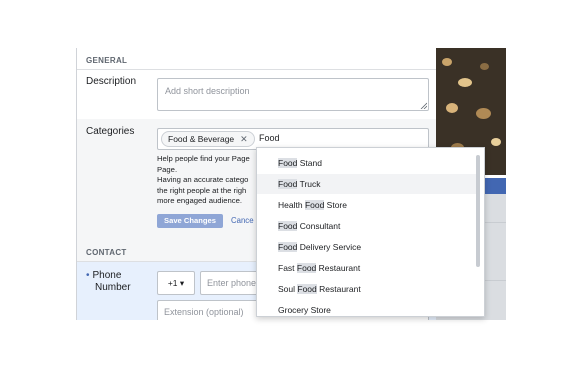  I want to click on suggestion-item: Food Consultant, so click(367, 226).